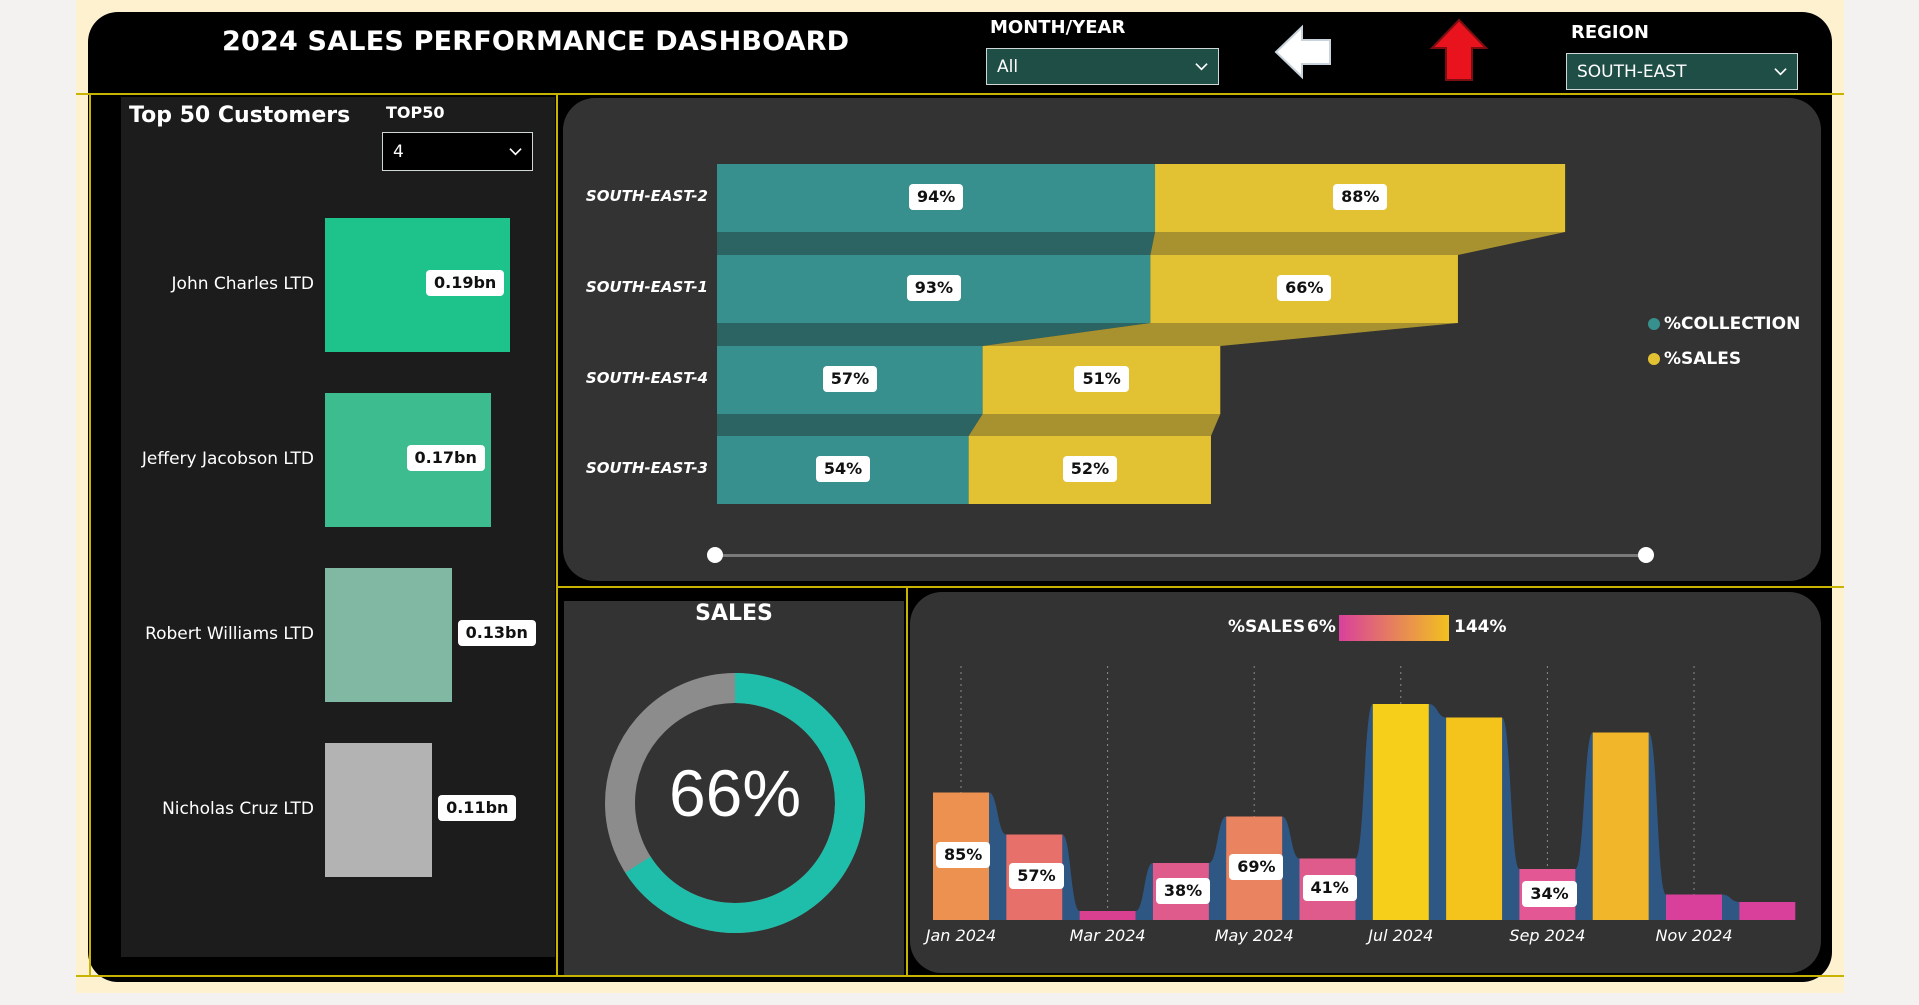 This screenshot has width=1919, height=1005. What do you see at coordinates (1401, 935) in the screenshot?
I see `x-tick-label: Jul 2024` at bounding box center [1401, 935].